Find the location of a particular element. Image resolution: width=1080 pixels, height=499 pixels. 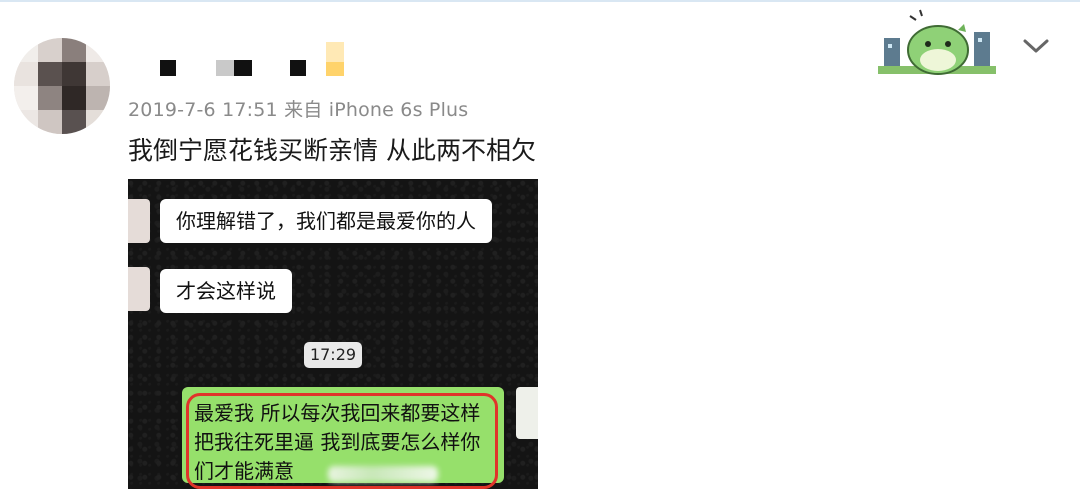

red-highlight-outline is located at coordinates (342, 441).